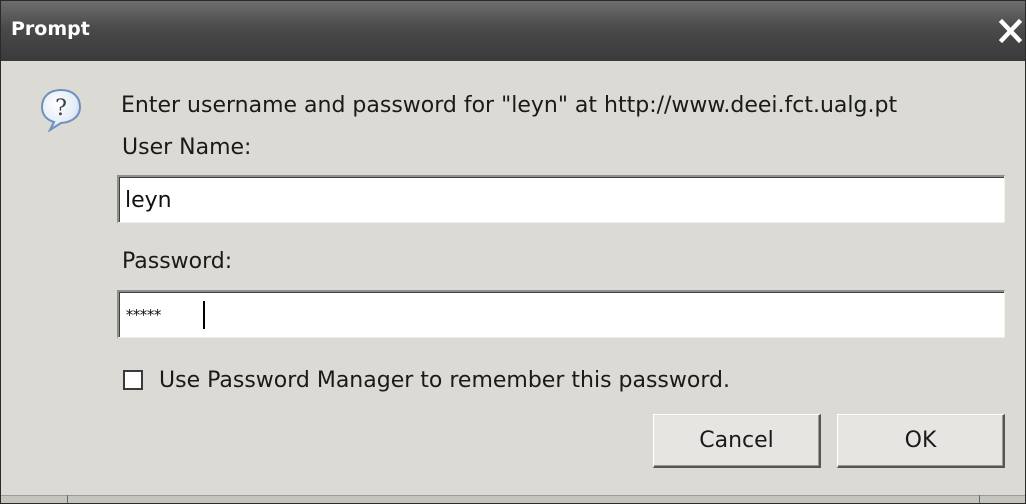  What do you see at coordinates (50, 29) in the screenshot?
I see `window-title: Prompt` at bounding box center [50, 29].